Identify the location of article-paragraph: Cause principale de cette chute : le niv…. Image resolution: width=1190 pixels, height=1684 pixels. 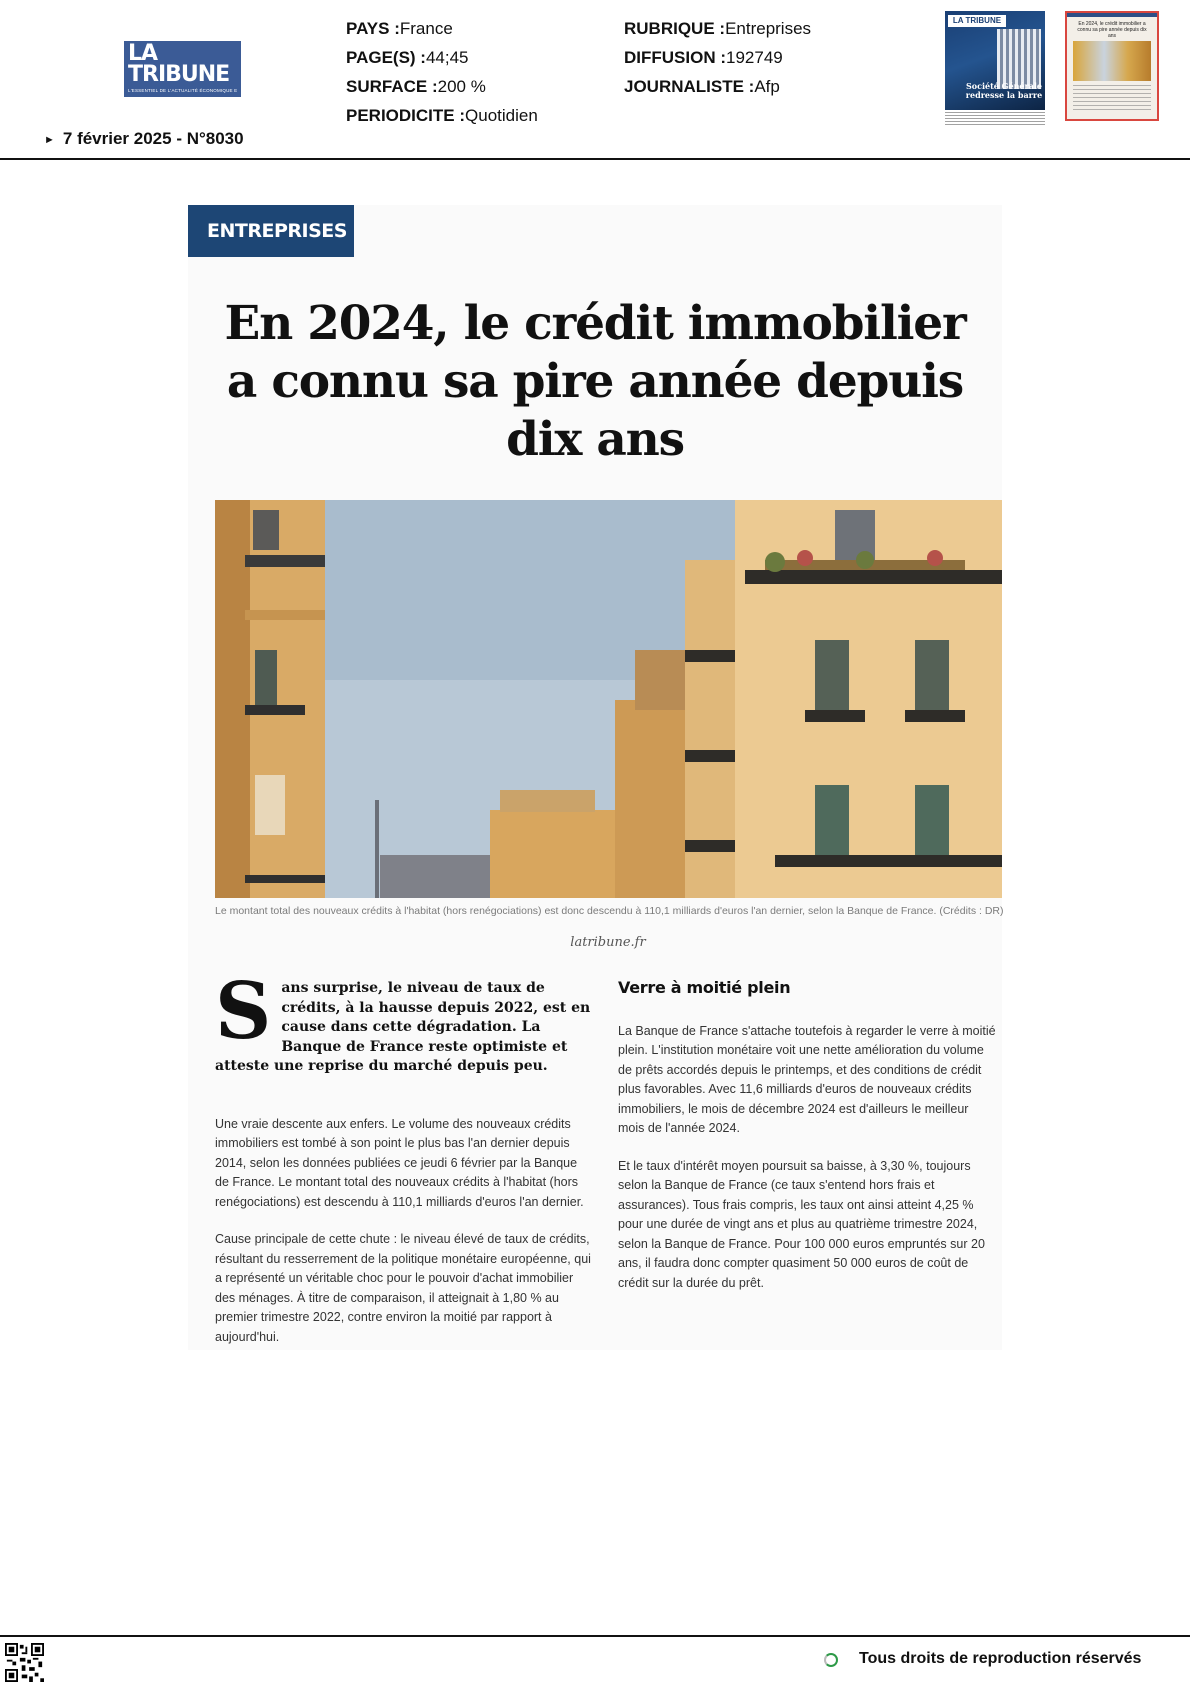
(403, 1288).